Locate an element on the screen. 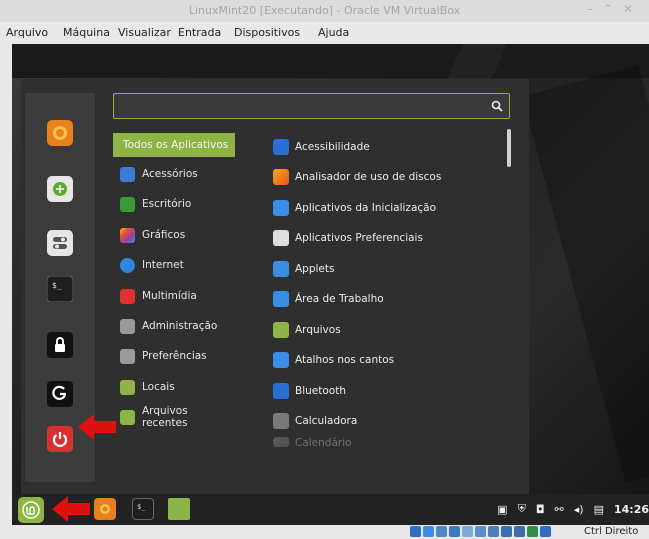  category-arquivos-recentes: Arquivos recentes is located at coordinates (174, 417).